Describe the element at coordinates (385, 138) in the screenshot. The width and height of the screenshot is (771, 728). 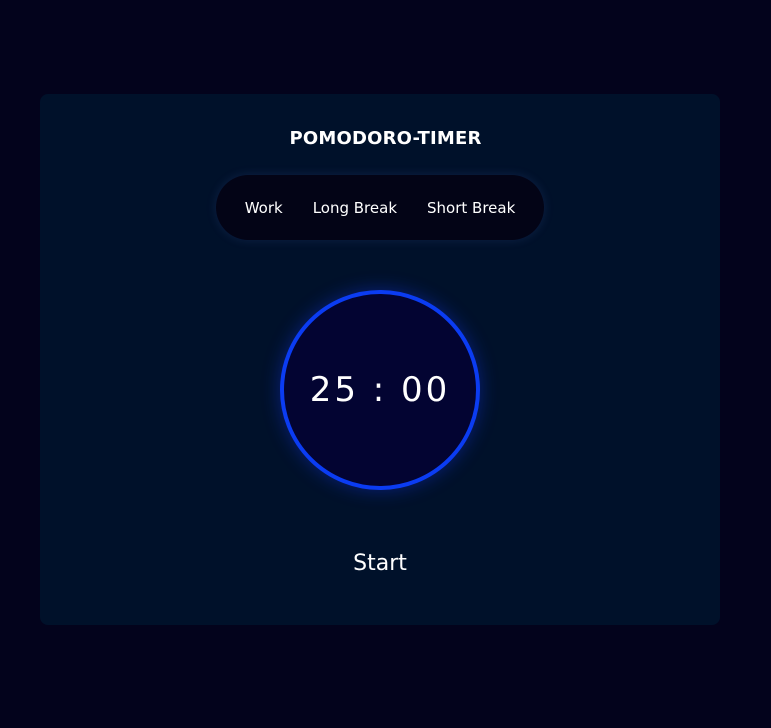
I see `app-title: POMODORO-TIMER` at that location.